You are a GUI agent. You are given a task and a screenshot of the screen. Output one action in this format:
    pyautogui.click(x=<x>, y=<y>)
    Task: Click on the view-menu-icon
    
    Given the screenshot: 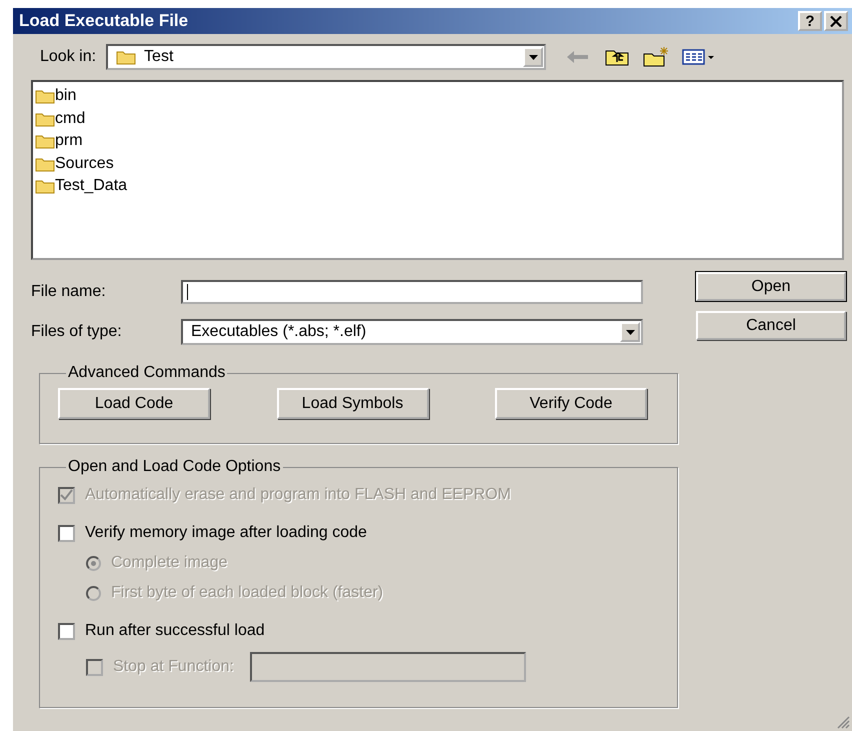 What is the action you would take?
    pyautogui.click(x=699, y=57)
    